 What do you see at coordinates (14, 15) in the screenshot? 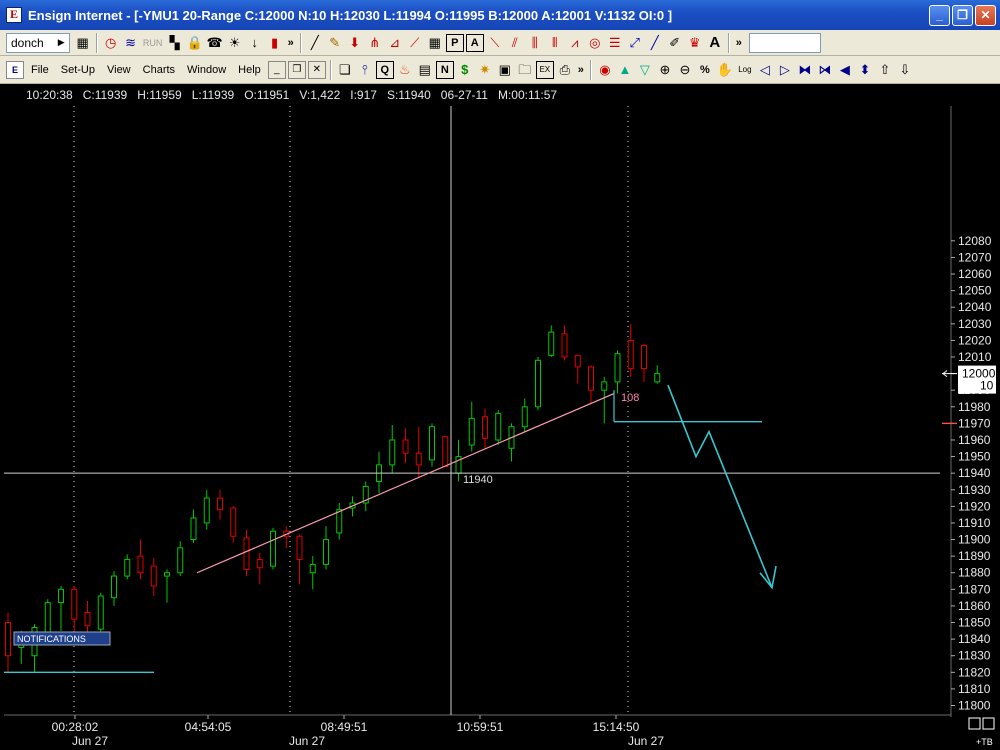
I see `app-icon` at bounding box center [14, 15].